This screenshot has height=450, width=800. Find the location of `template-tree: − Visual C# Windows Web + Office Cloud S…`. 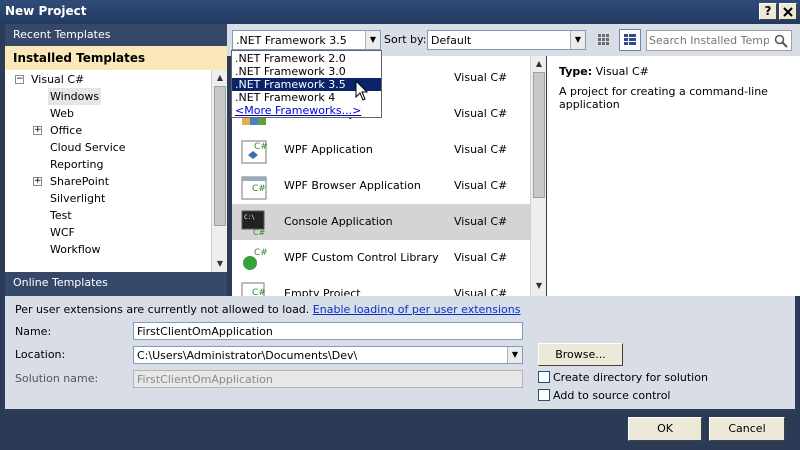

template-tree: − Visual C# Windows Web + Office Cloud S… is located at coordinates (108, 171).